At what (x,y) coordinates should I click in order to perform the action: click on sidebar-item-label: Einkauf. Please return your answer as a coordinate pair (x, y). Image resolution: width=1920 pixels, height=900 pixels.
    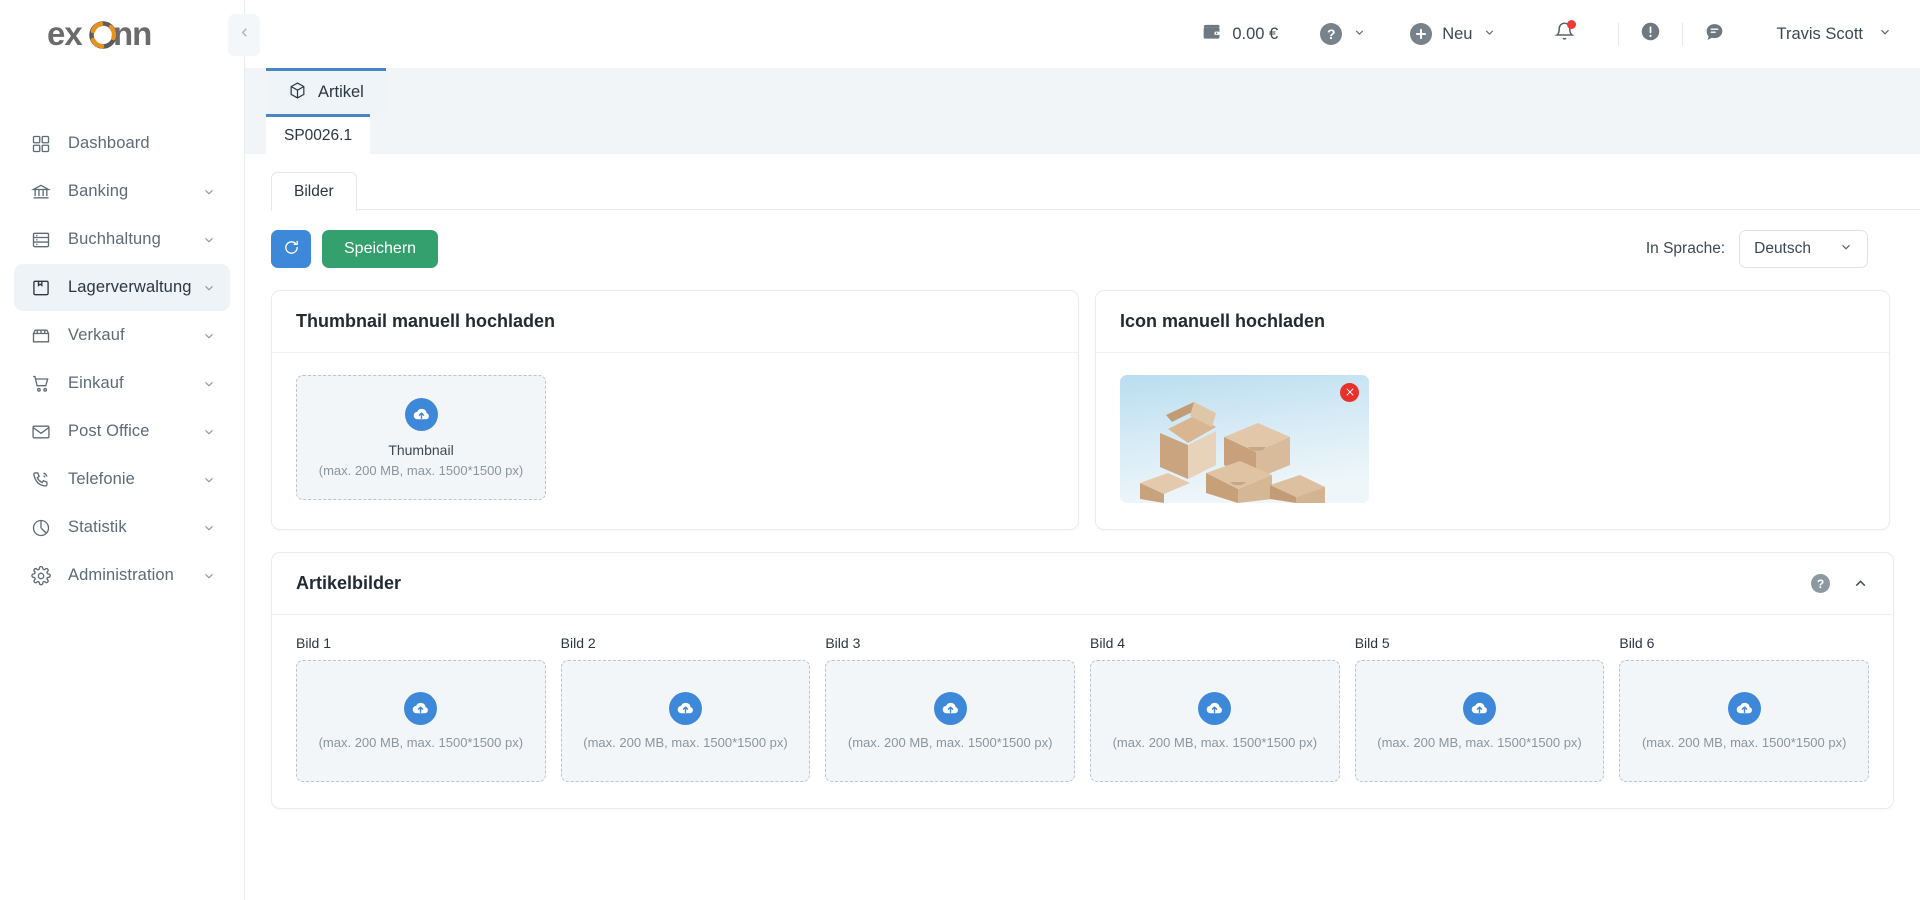
    Looking at the image, I should click on (96, 383).